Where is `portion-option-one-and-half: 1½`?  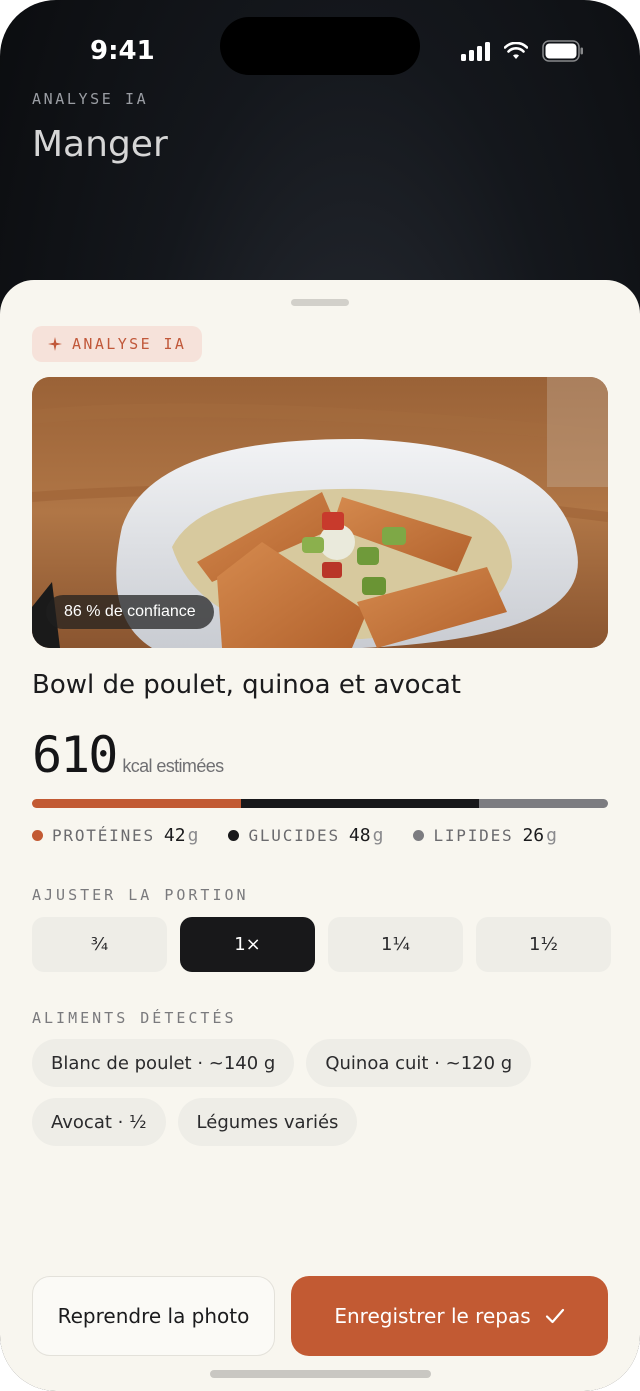
portion-option-one-and-half: 1½ is located at coordinates (543, 944).